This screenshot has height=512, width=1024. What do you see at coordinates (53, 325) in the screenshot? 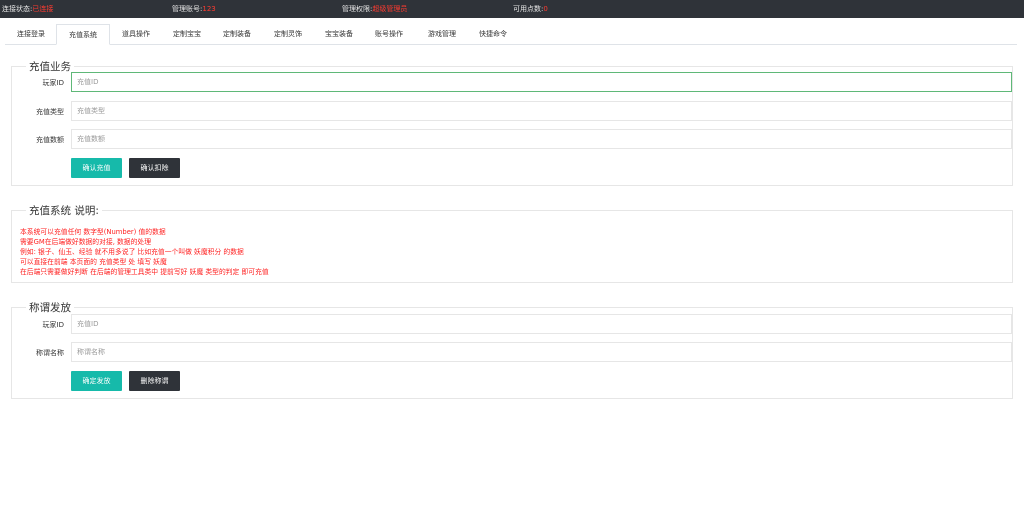
I see `title-player-label: 玩家ID` at bounding box center [53, 325].